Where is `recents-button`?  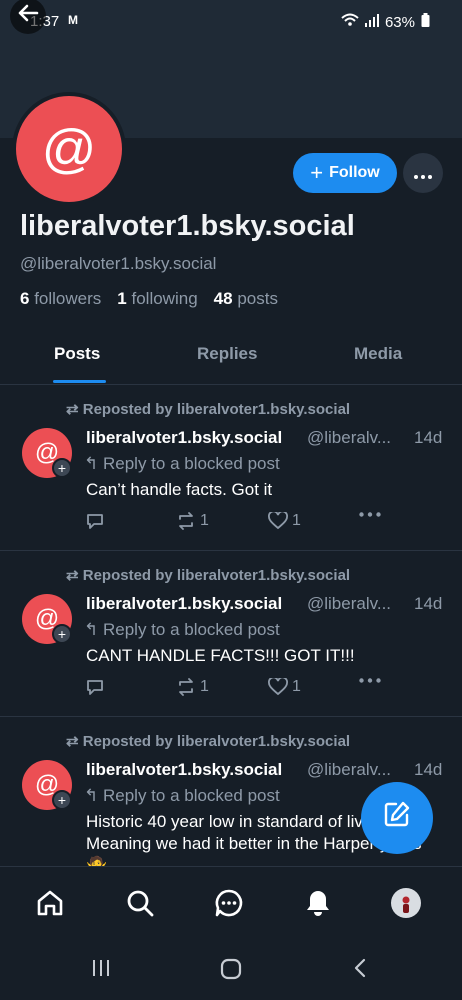 recents-button is located at coordinates (101, 971).